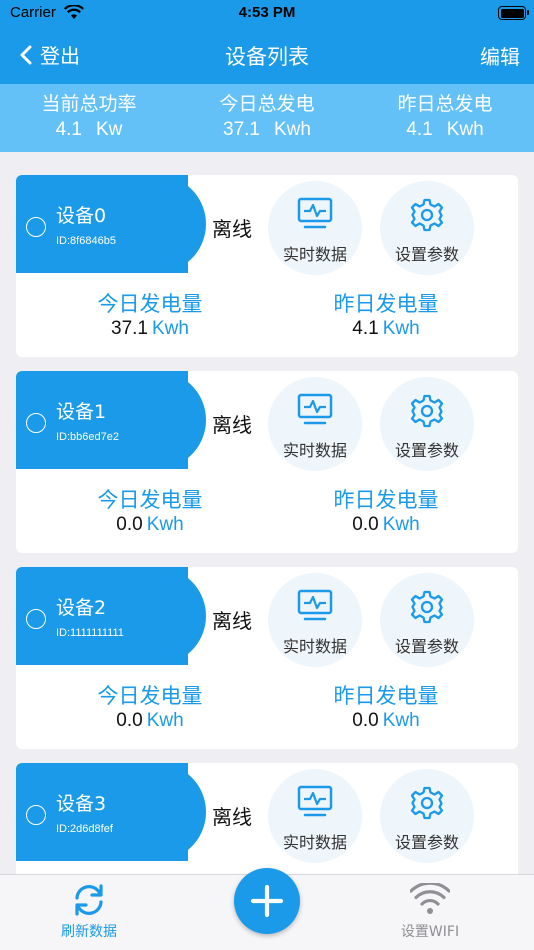  What do you see at coordinates (89, 104) in the screenshot?
I see `summary-label: 当前总功率` at bounding box center [89, 104].